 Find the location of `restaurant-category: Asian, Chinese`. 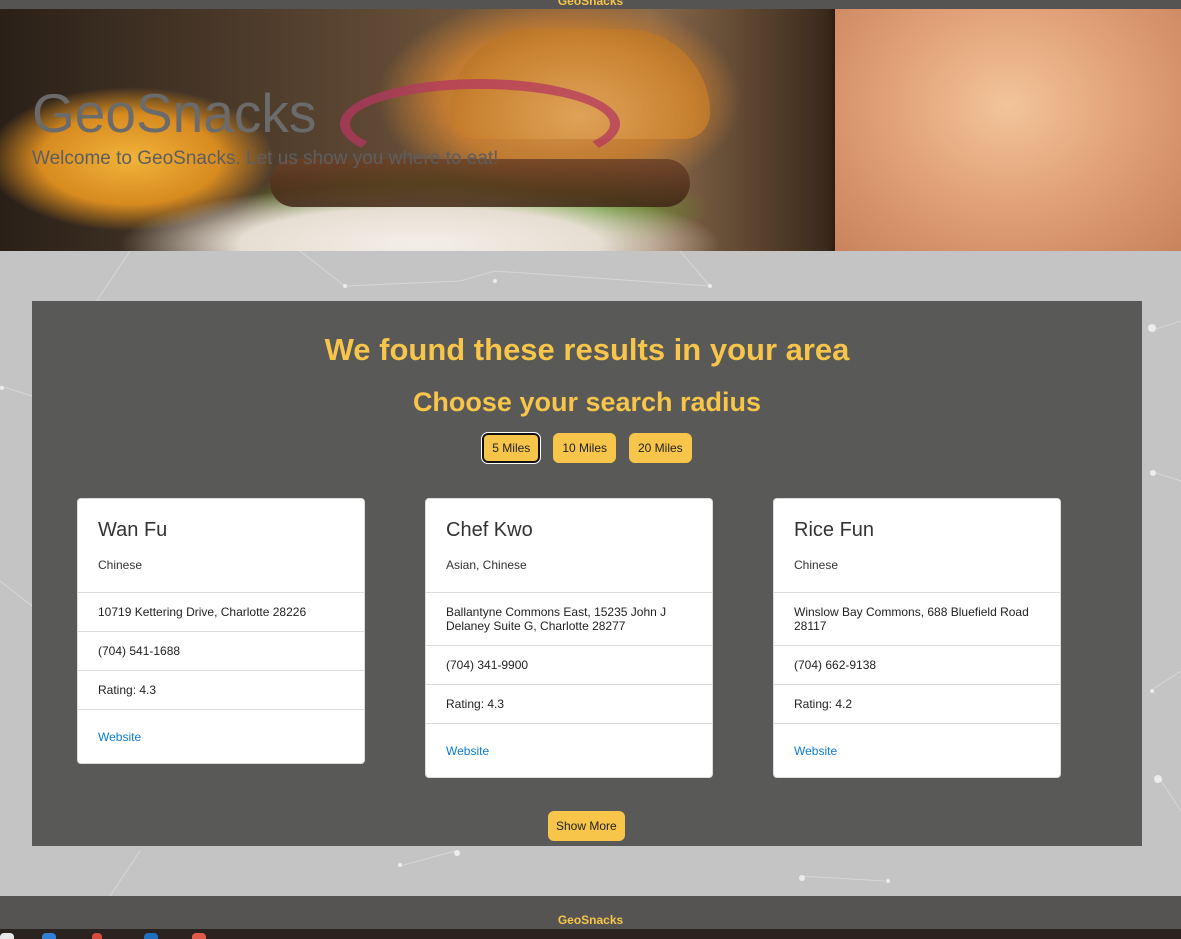

restaurant-category: Asian, Chinese is located at coordinates (486, 565).